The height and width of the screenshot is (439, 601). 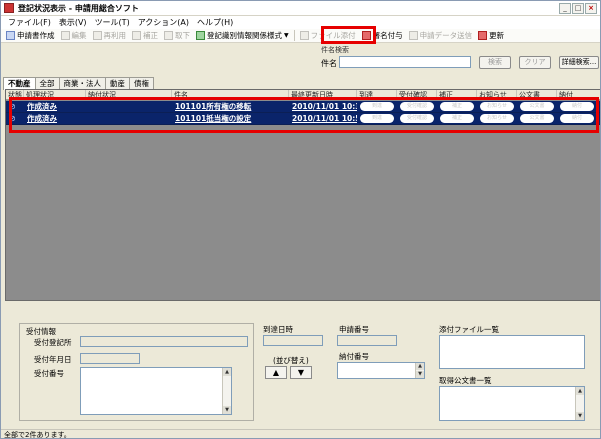 I want to click on sort-down-button: ▼, so click(x=301, y=372).